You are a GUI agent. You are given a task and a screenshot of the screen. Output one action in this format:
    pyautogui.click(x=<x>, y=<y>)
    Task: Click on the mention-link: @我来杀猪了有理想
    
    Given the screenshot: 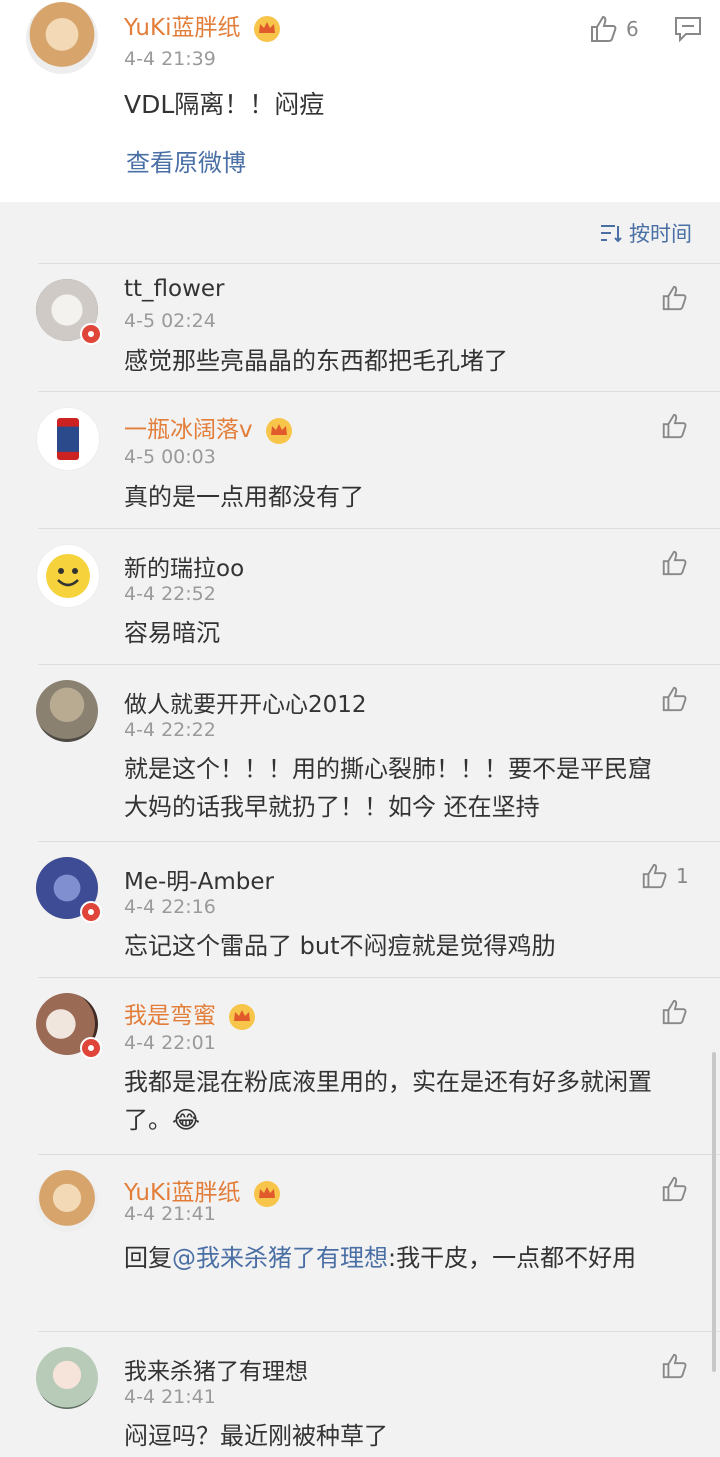 What is the action you would take?
    pyautogui.click(x=280, y=1258)
    